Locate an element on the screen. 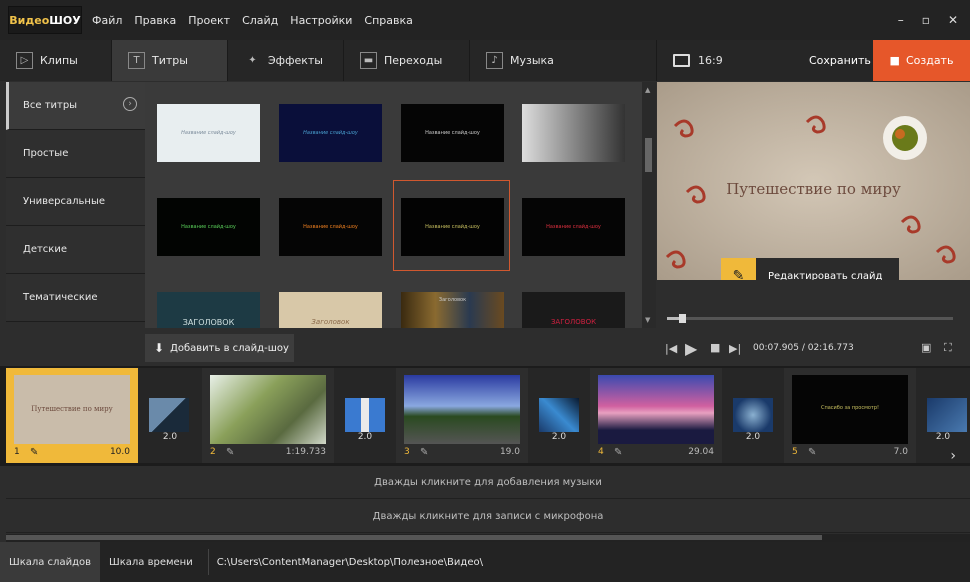 Image resolution: width=970 pixels, height=582 pixels. slide-thumbnail: Спасибо за просмотр! is located at coordinates (850, 409).